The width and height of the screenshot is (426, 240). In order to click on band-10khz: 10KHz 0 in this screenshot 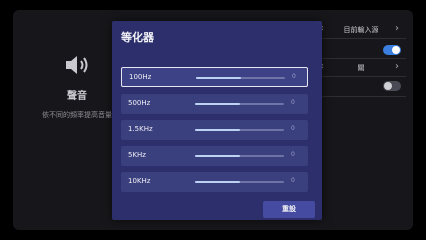, I will do `click(214, 182)`.